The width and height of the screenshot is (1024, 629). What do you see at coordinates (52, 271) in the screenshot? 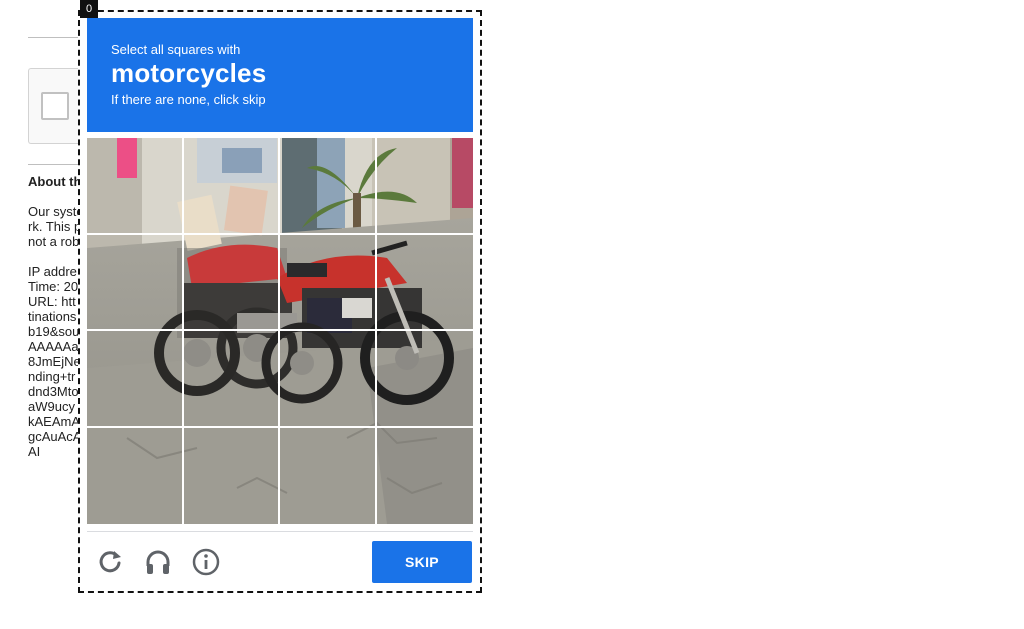
I see `details-line: IP addre` at bounding box center [52, 271].